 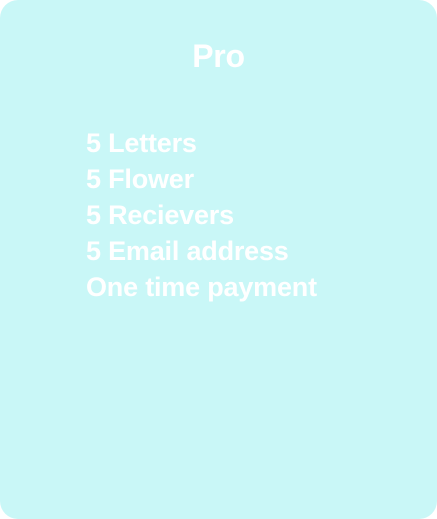 I want to click on feature-item: 5 Recievers, so click(x=160, y=215).